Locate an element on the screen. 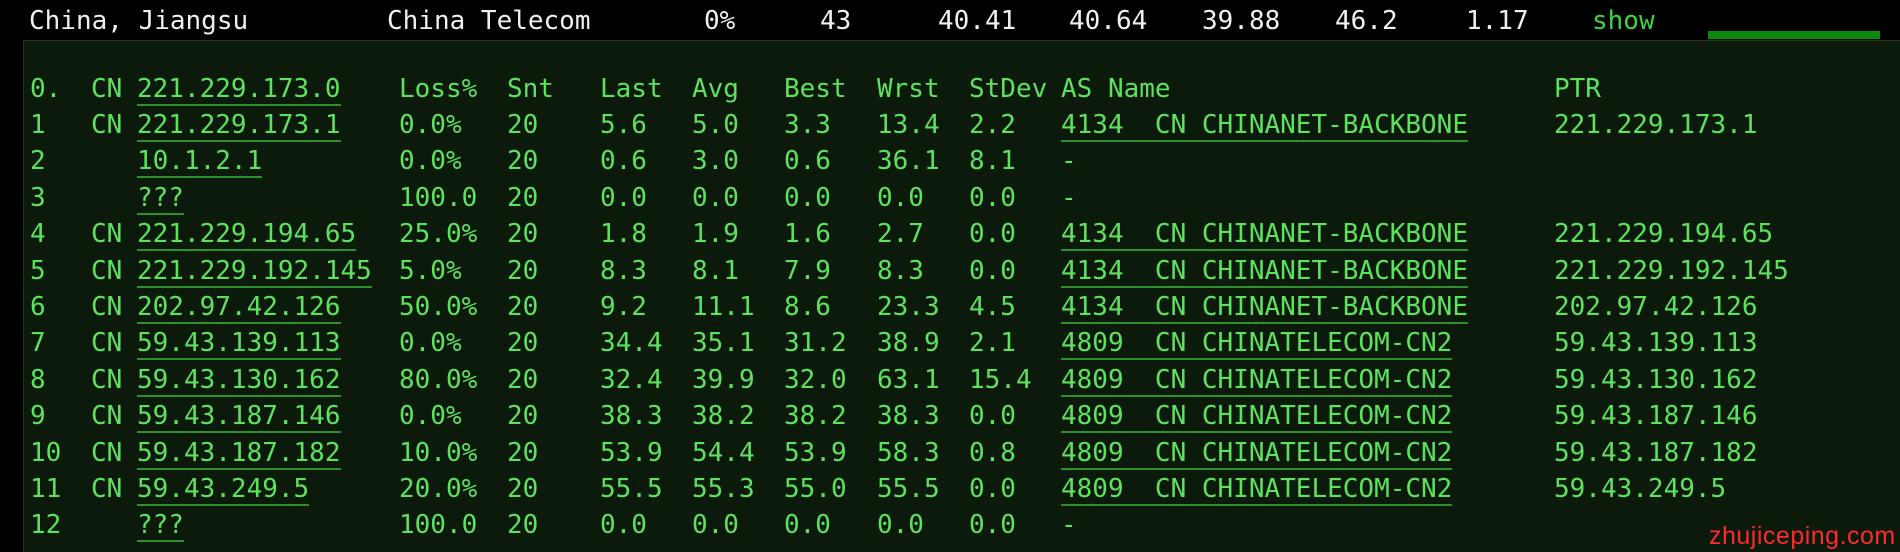 Image resolution: width=1900 pixels, height=552 pixels. host-link: 221.229.194.65 is located at coordinates (247, 235).